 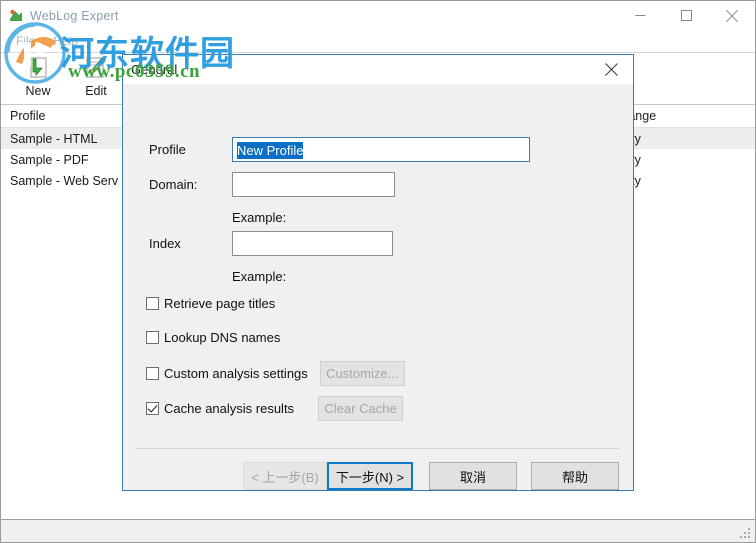 What do you see at coordinates (16, 16) in the screenshot?
I see `app-icon` at bounding box center [16, 16].